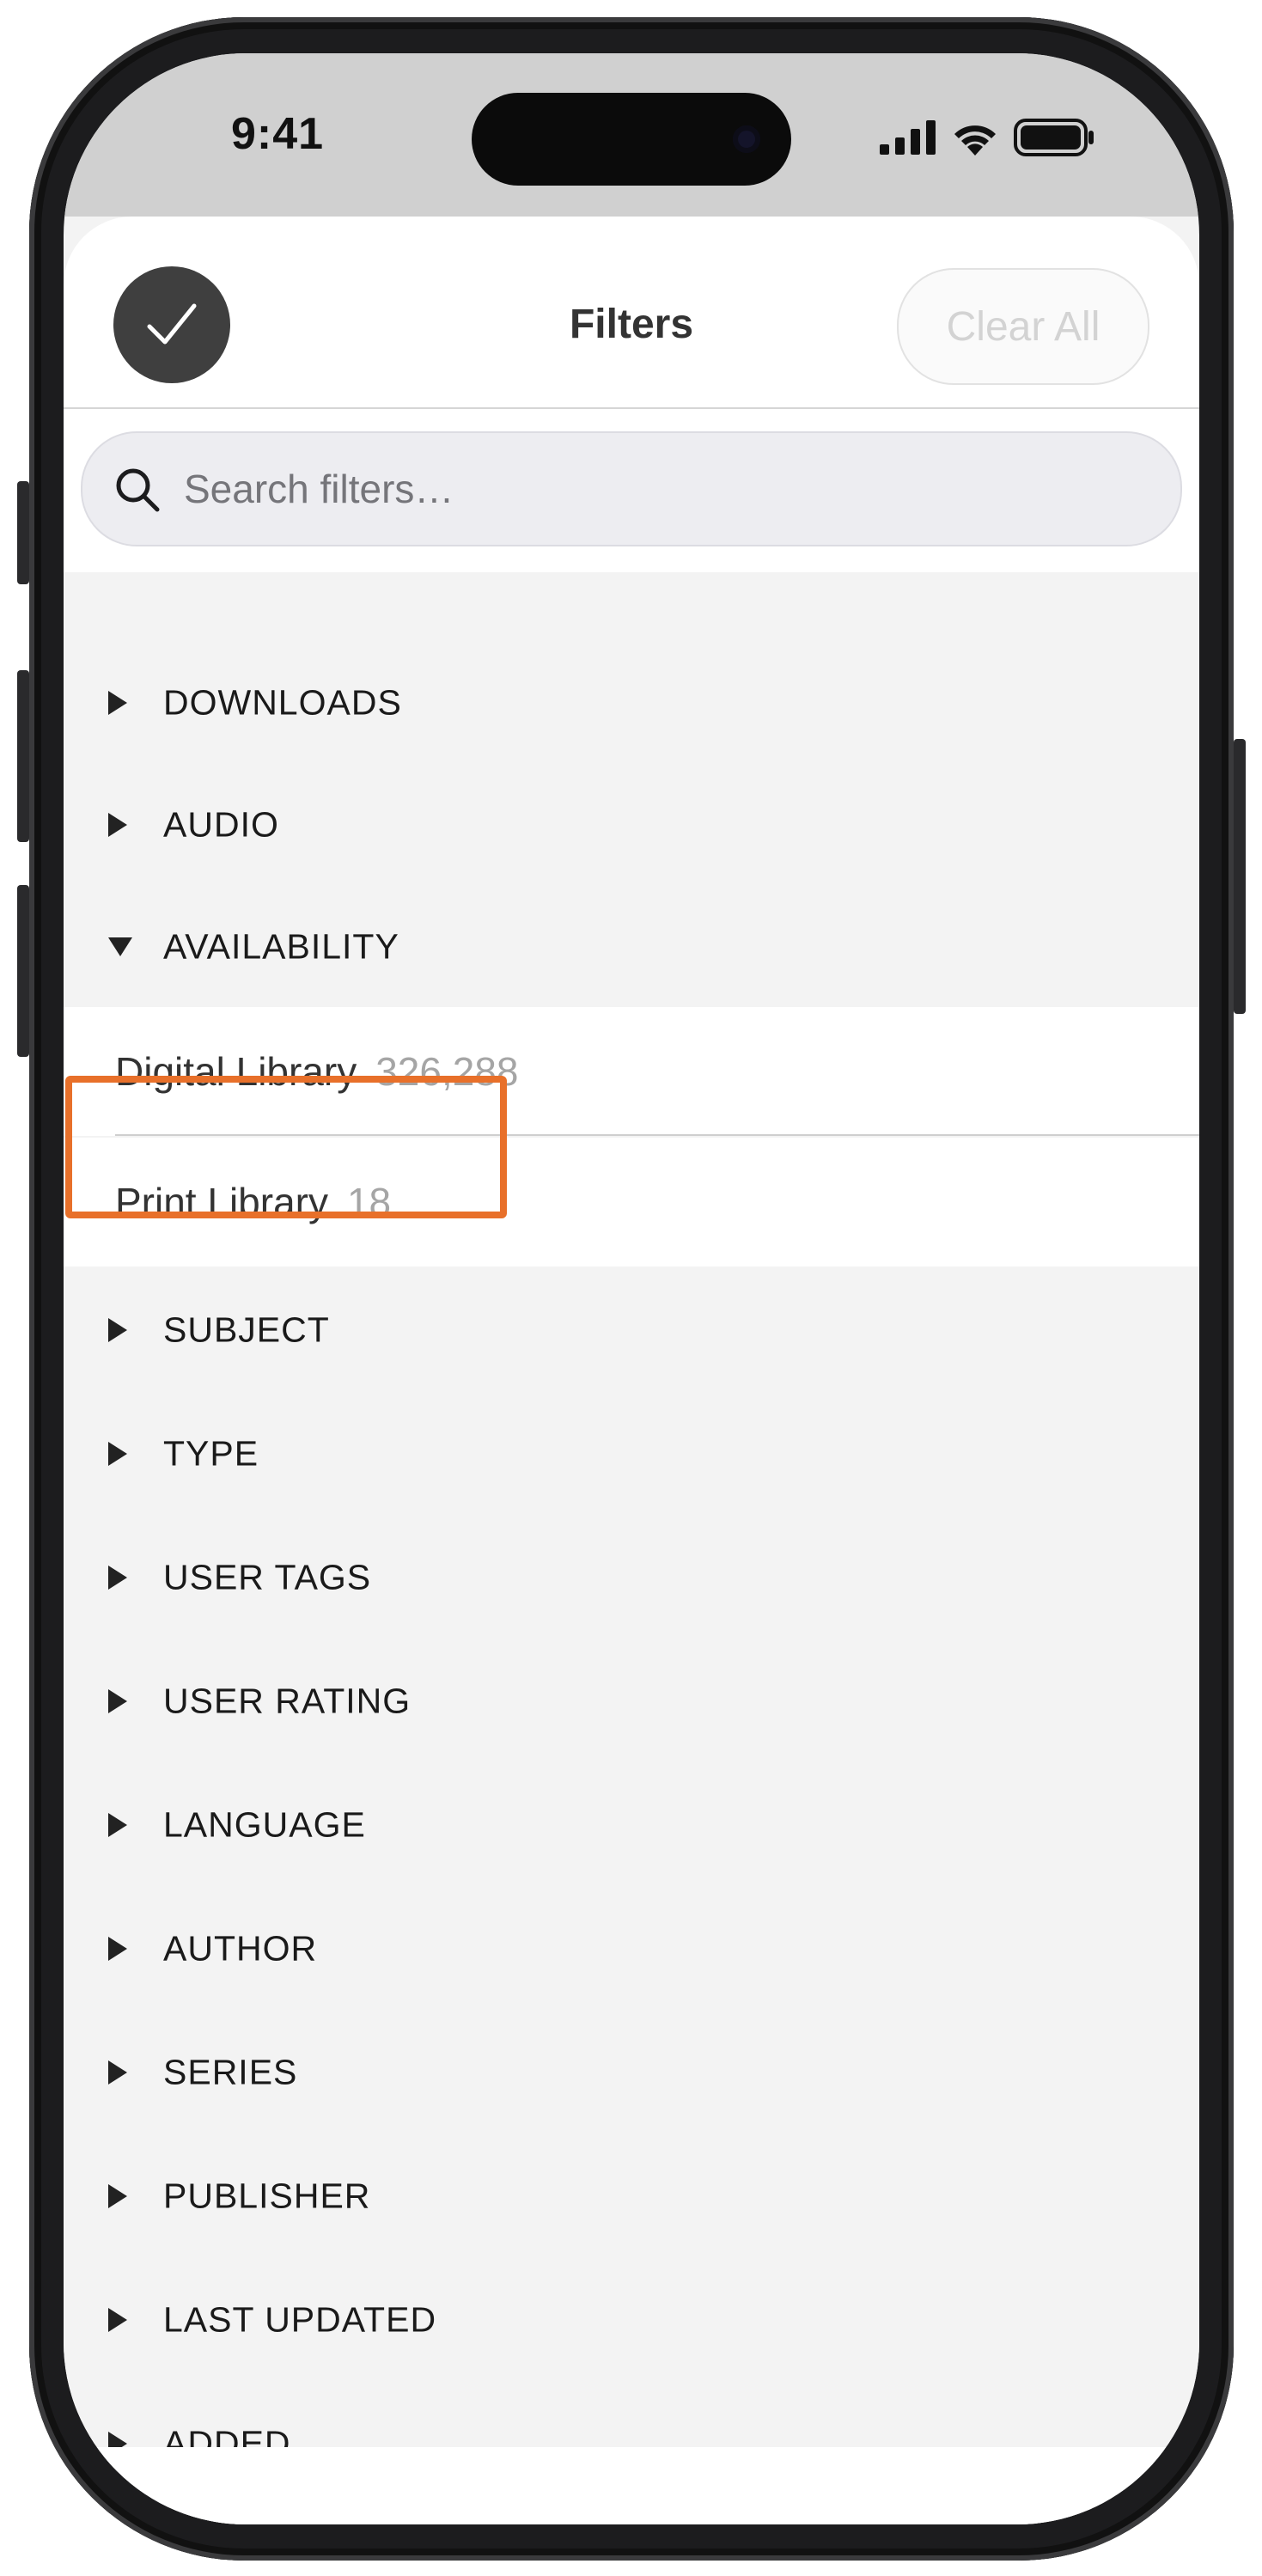 Image resolution: width=1262 pixels, height=2576 pixels. I want to click on search-section, so click(631, 490).